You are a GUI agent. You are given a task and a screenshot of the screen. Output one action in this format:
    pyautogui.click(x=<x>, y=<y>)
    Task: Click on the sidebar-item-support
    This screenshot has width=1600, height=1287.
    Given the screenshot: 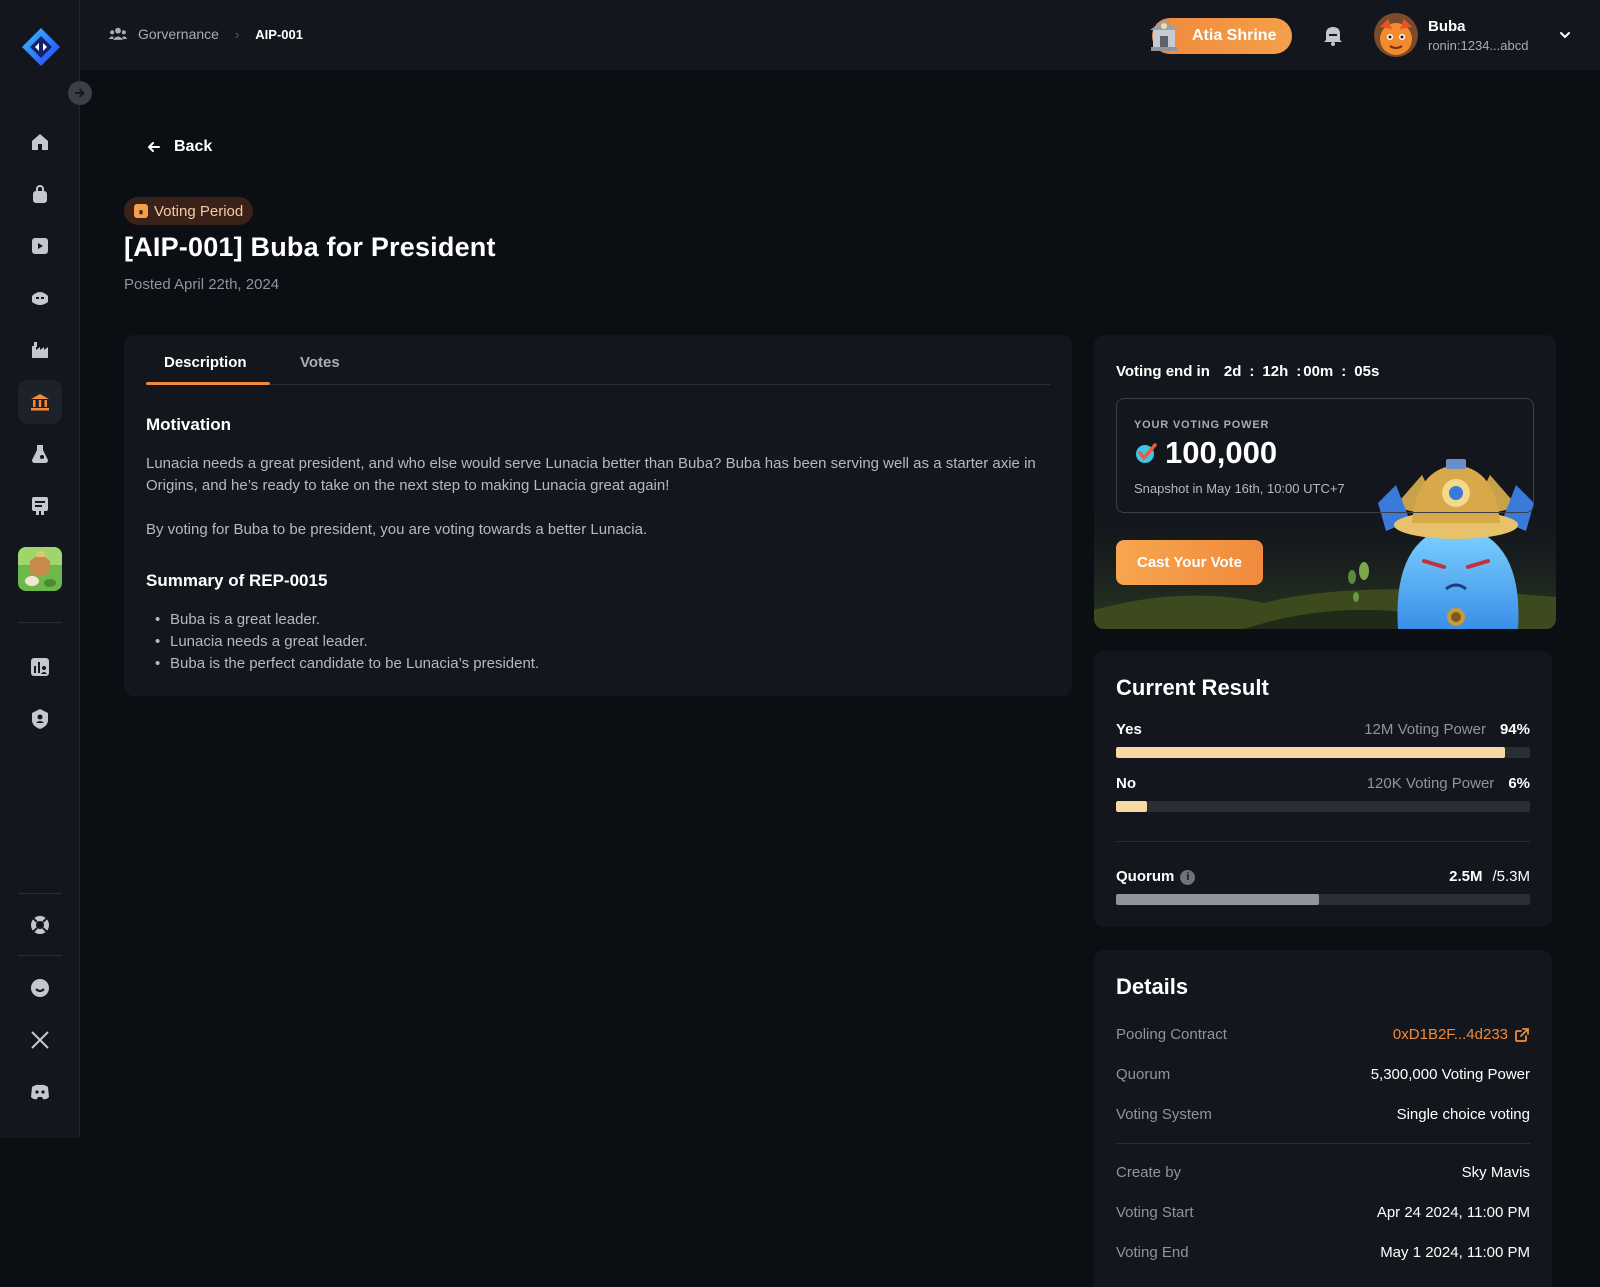 What is the action you would take?
    pyautogui.click(x=40, y=925)
    